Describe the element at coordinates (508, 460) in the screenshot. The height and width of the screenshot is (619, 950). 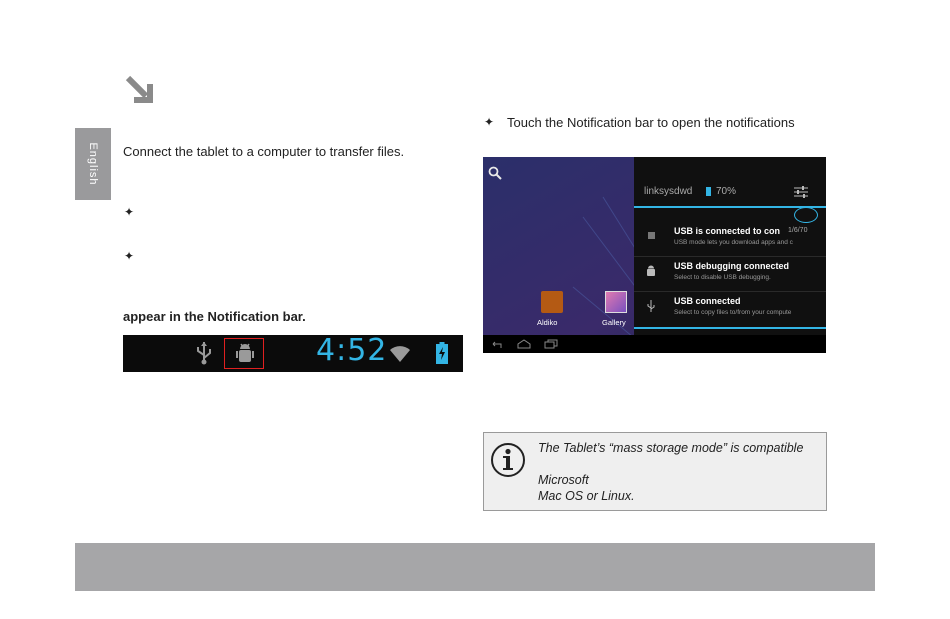
I see `info-icon` at that location.